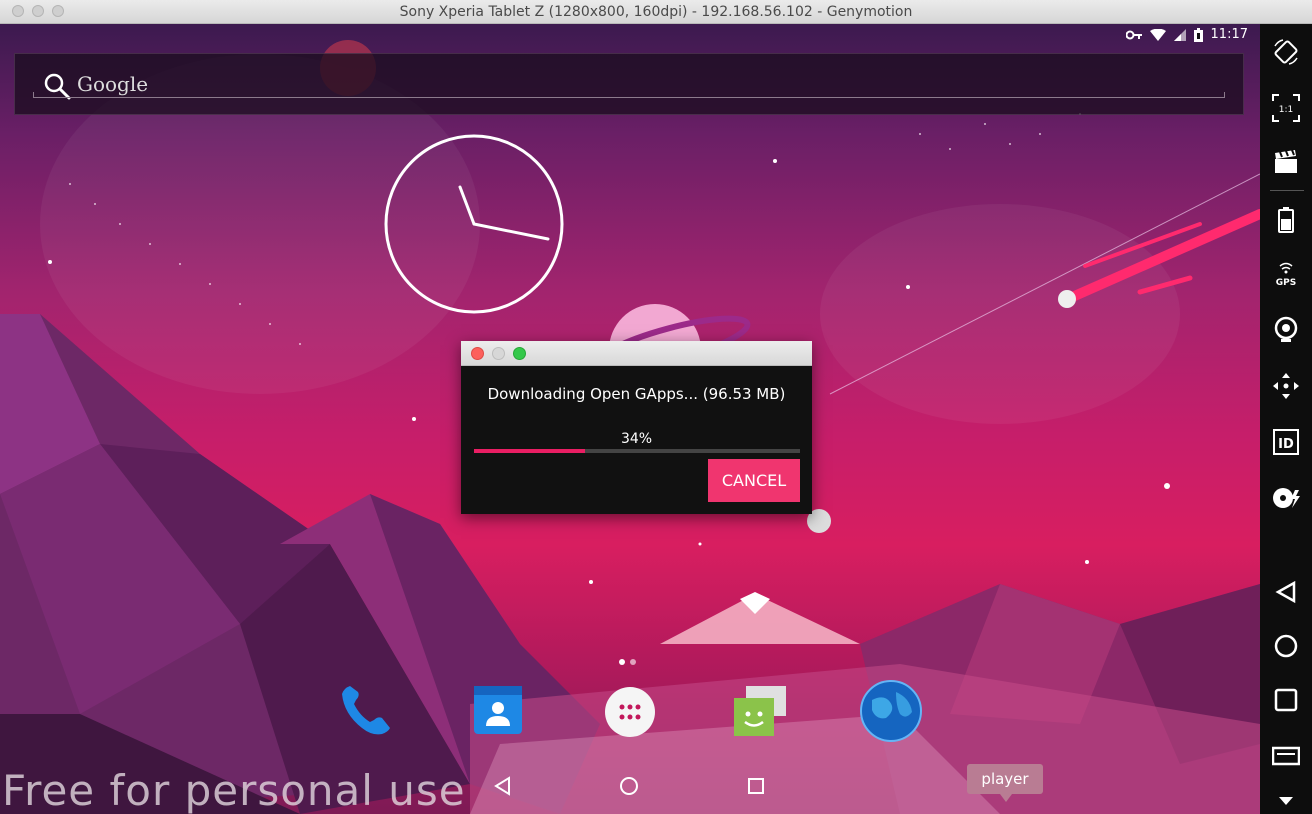 This screenshot has width=1312, height=814. Describe the element at coordinates (622, 662) in the screenshot. I see `page-dot-active` at that location.